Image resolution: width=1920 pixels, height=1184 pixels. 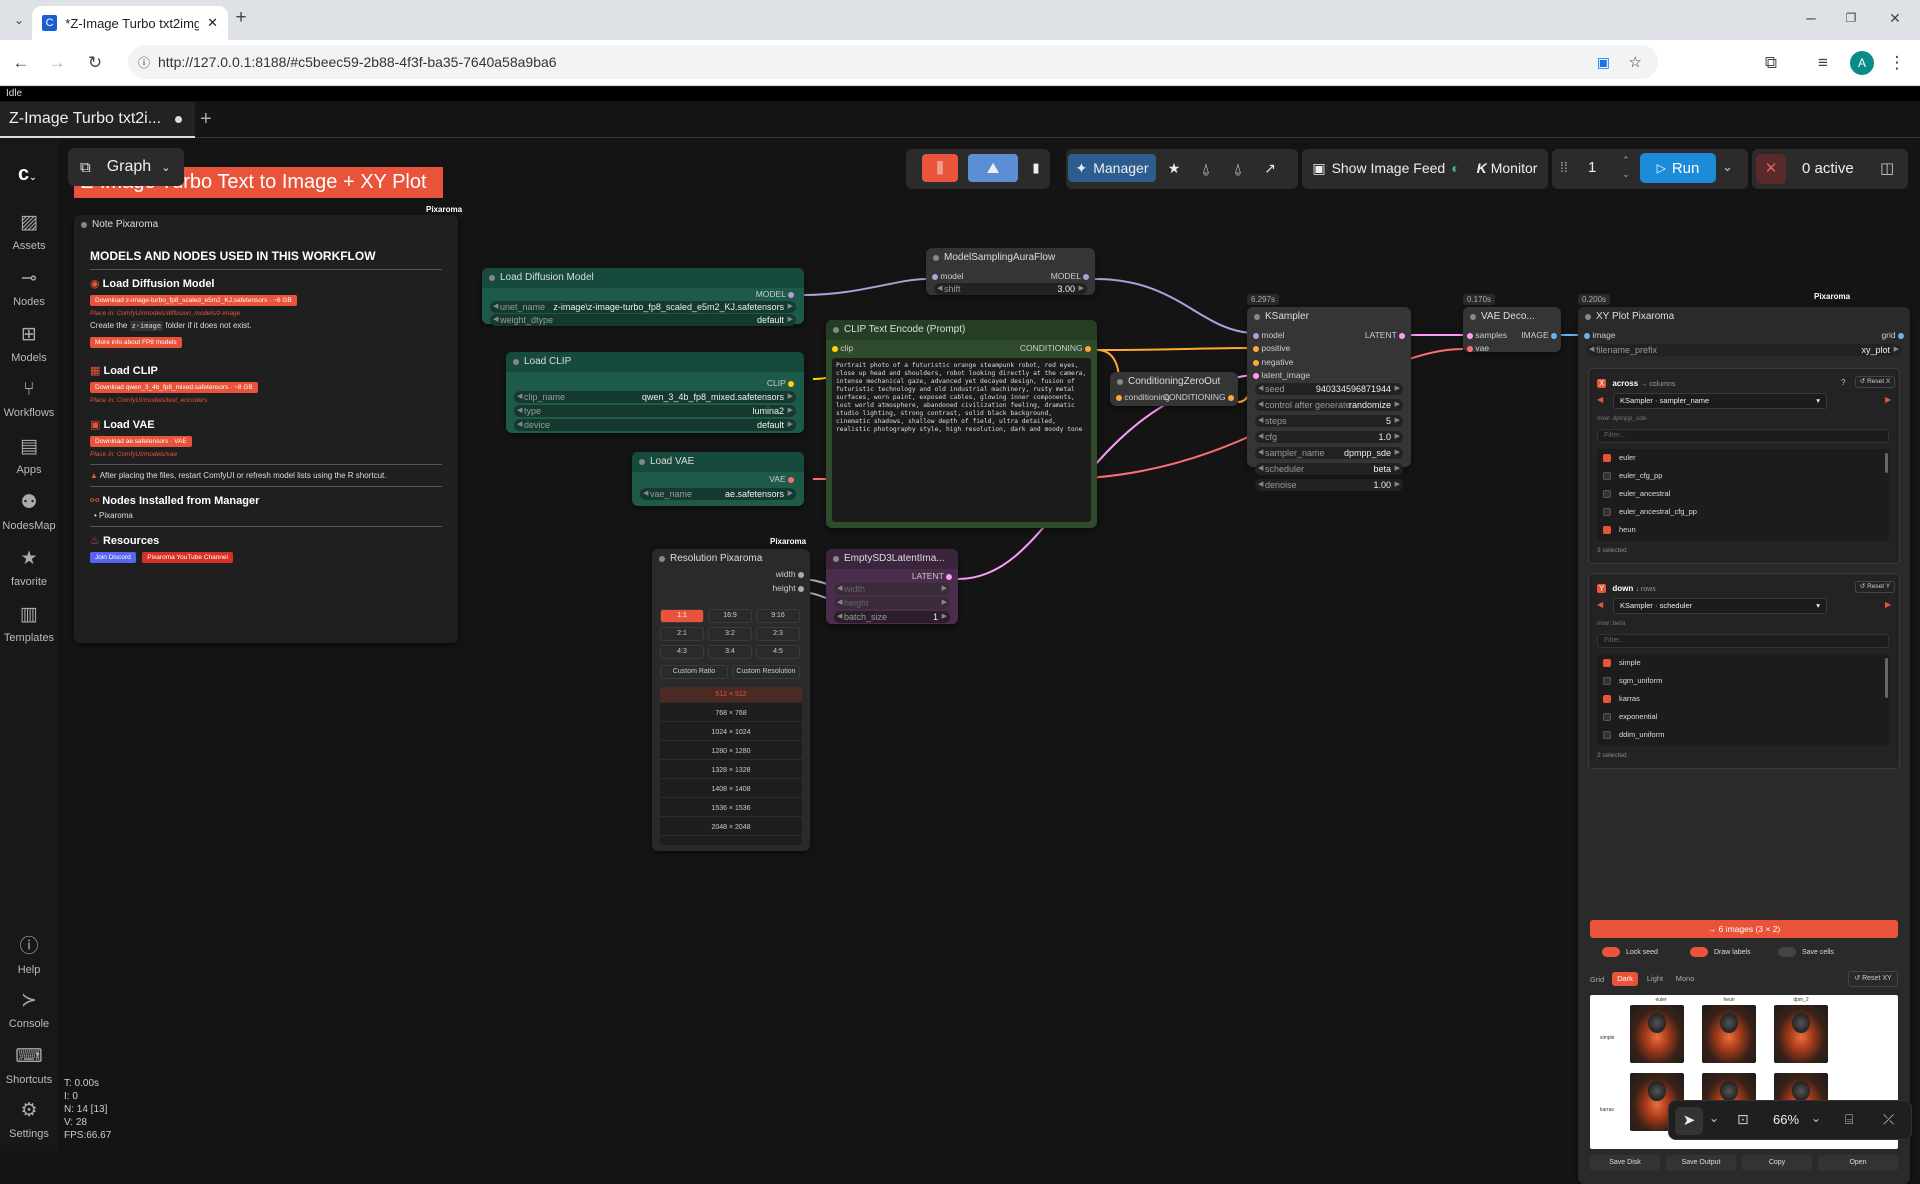 What do you see at coordinates (126, 167) in the screenshot?
I see `graph-menu-button: ⧉ Graph ⌄` at bounding box center [126, 167].